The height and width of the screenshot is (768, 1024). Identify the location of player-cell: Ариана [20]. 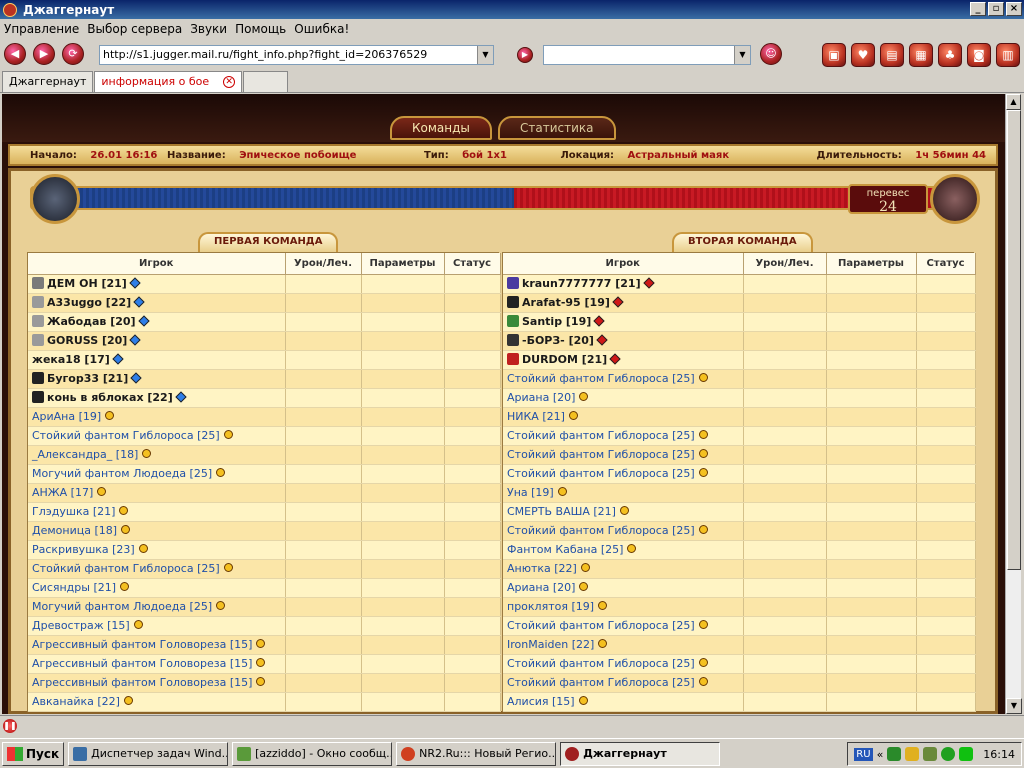
(623, 588).